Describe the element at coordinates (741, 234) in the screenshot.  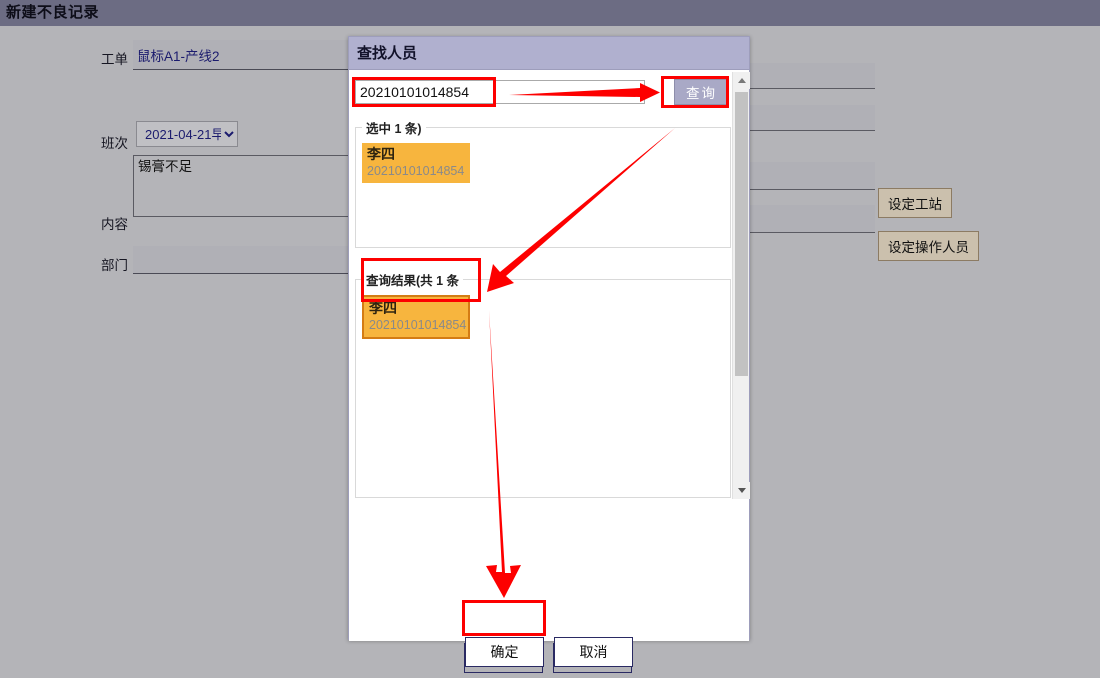
I see `scrollbar-thumb` at that location.